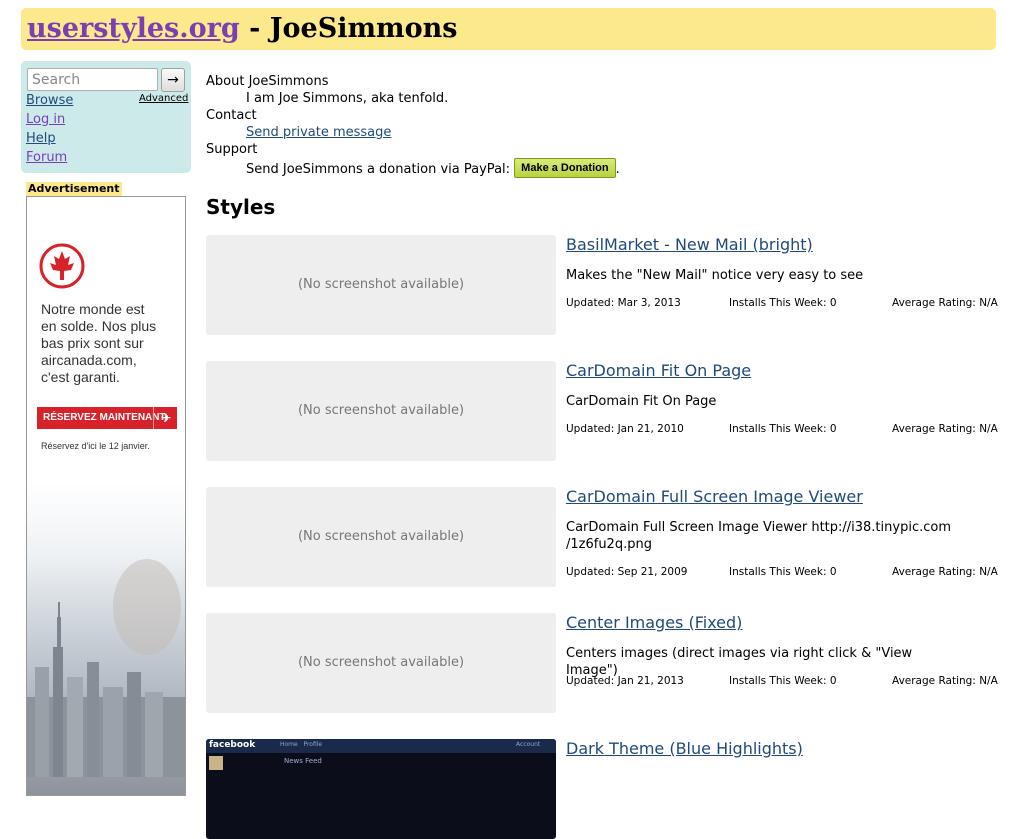  Describe the element at coordinates (650, 429) in the screenshot. I see `updated-value: Jan 21, 2010` at that location.